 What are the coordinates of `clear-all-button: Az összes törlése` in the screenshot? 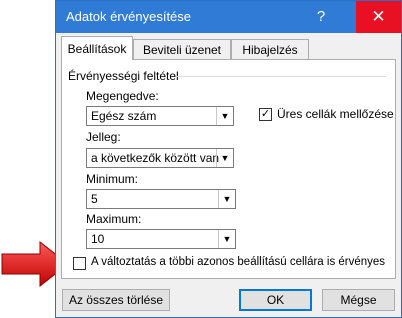 It's located at (116, 300).